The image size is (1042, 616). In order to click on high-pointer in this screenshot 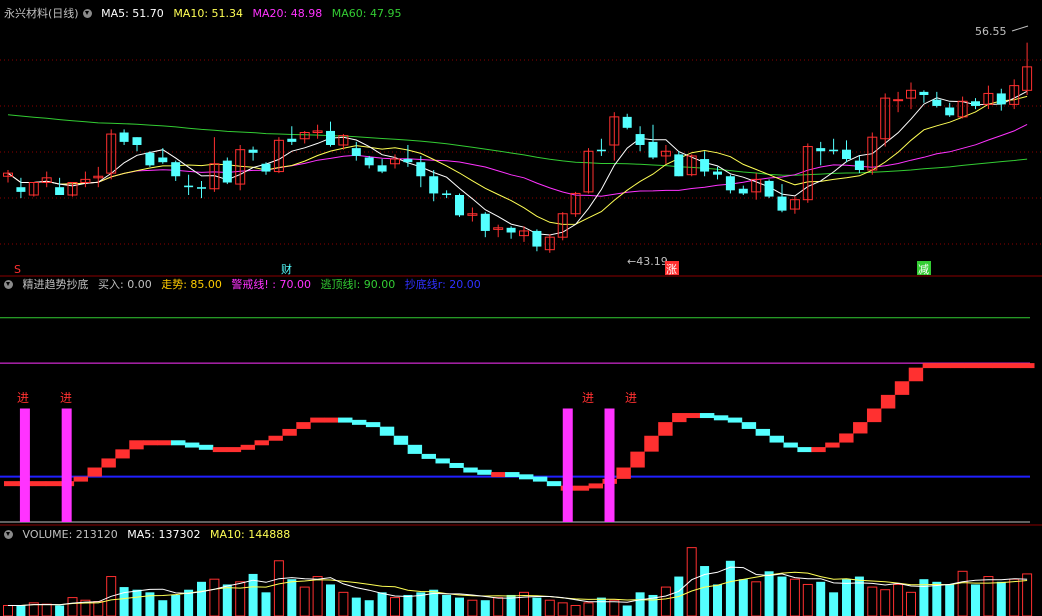, I will do `click(1020, 28)`.